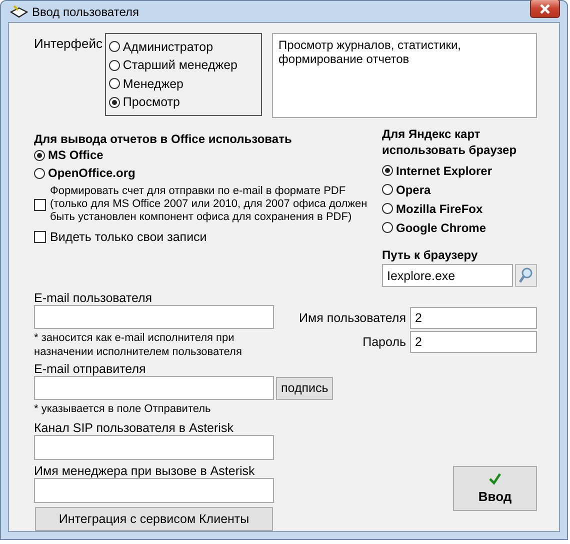 The height and width of the screenshot is (544, 570). I want to click on field-label: E-mail отправителя, so click(90, 369).